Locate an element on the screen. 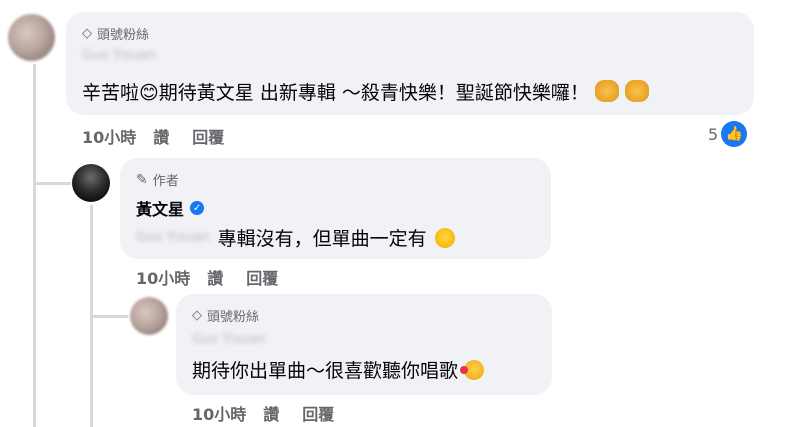 This screenshot has height=427, width=802. verified-badge-icon: ✓ is located at coordinates (197, 208).